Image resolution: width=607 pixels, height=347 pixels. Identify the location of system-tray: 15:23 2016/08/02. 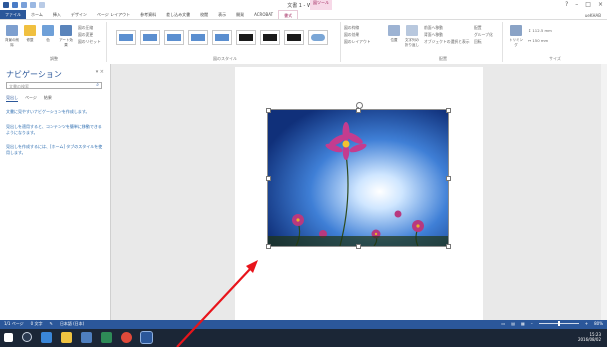
(589, 337).